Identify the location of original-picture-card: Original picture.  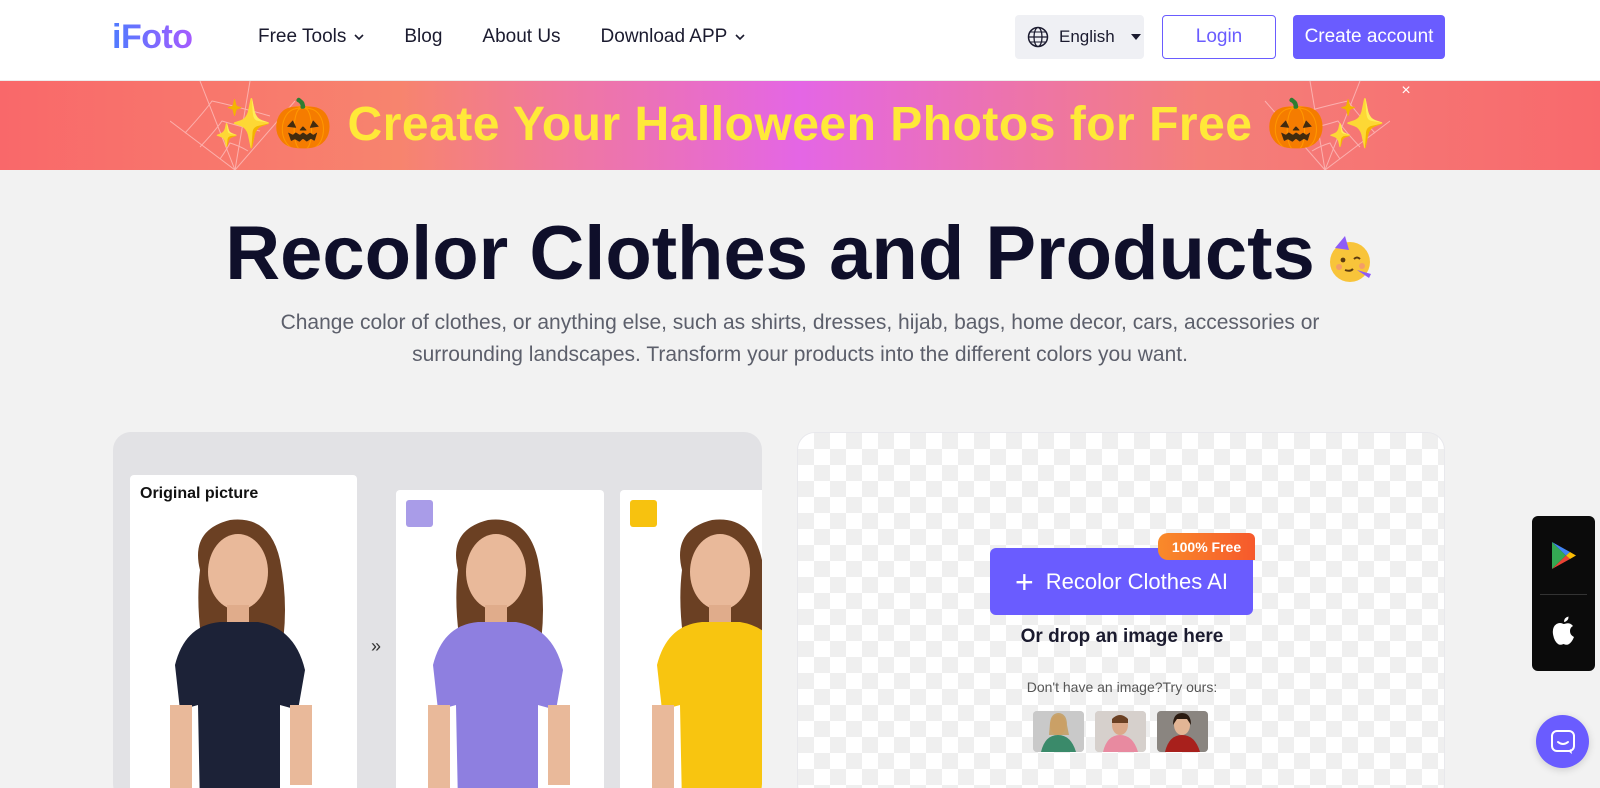
(243, 631).